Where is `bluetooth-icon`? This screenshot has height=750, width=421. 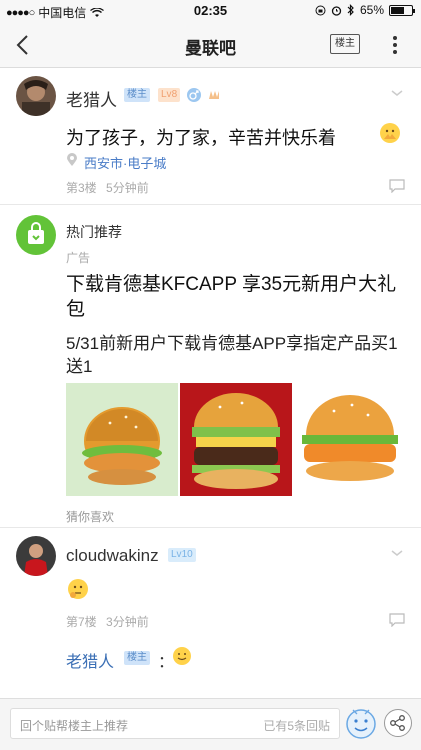
bluetooth-icon is located at coordinates (350, 10).